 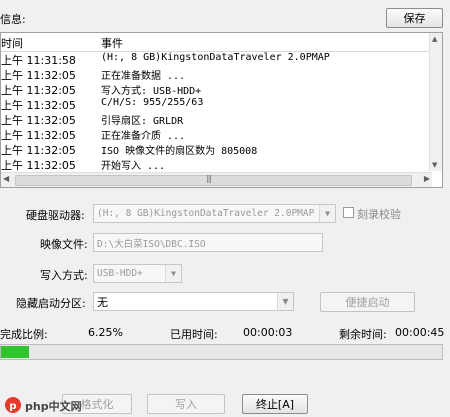 What do you see at coordinates (151, 244) in the screenshot?
I see `image-file-path: D:\大白菜ISO\DBC.ISO` at bounding box center [151, 244].